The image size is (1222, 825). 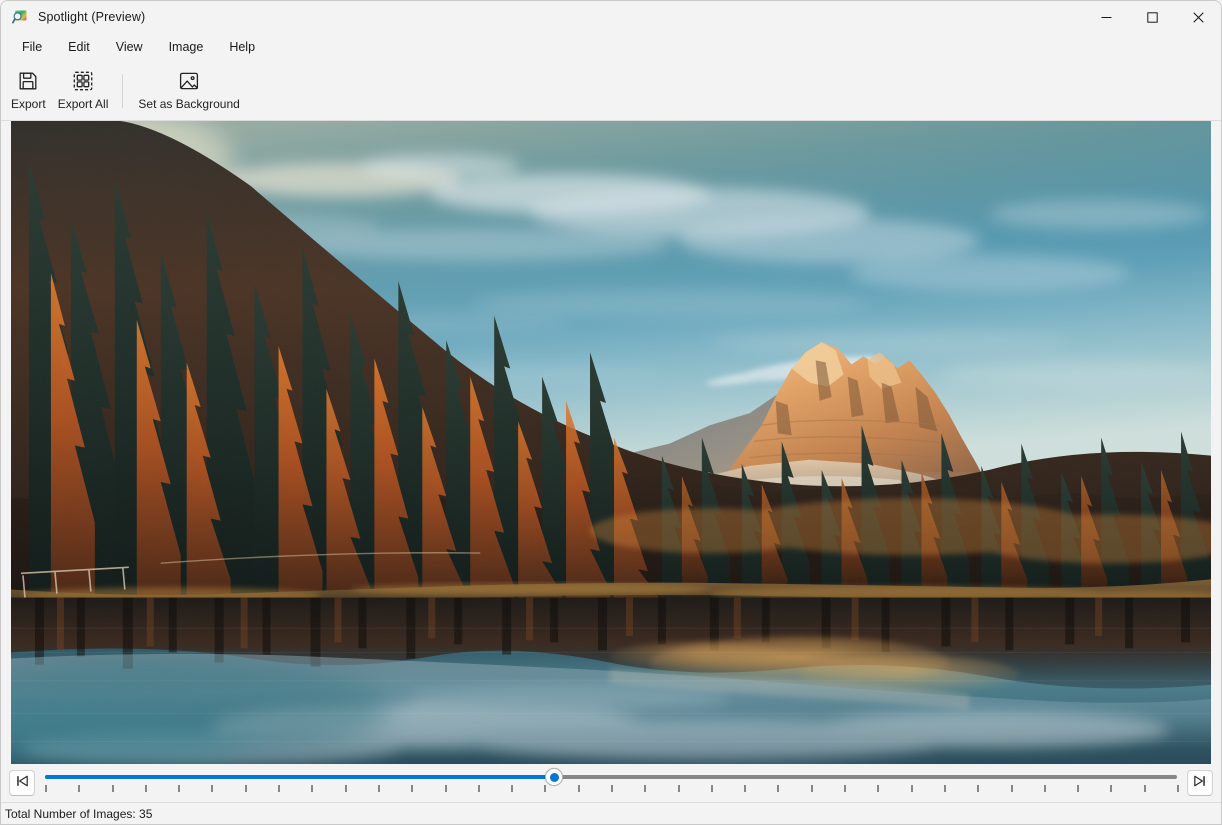 I want to click on menu-item-view: View, so click(x=129, y=47).